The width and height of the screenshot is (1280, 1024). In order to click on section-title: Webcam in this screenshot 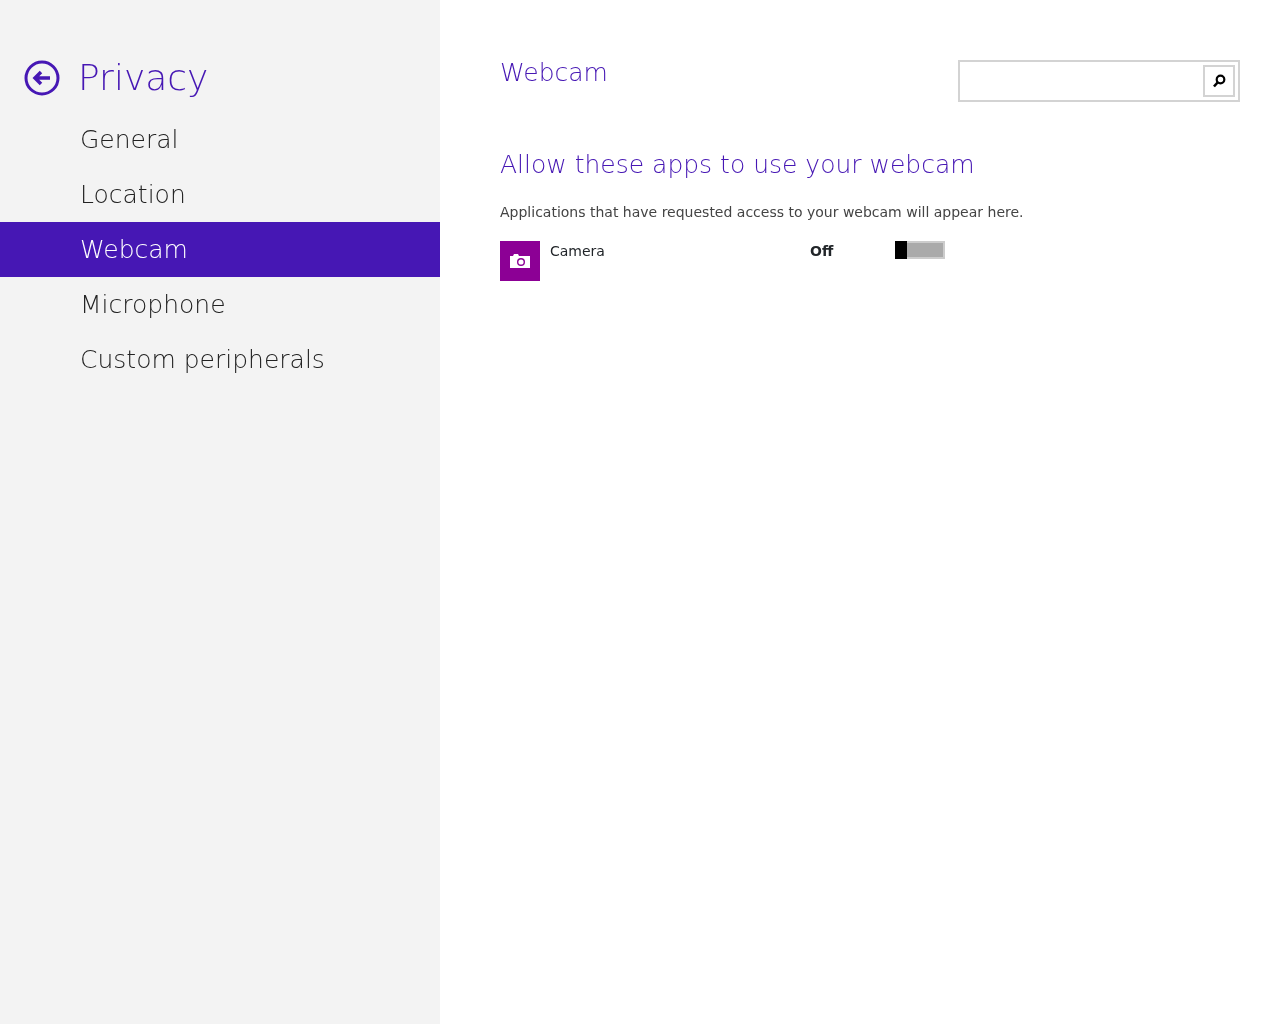, I will do `click(554, 73)`.